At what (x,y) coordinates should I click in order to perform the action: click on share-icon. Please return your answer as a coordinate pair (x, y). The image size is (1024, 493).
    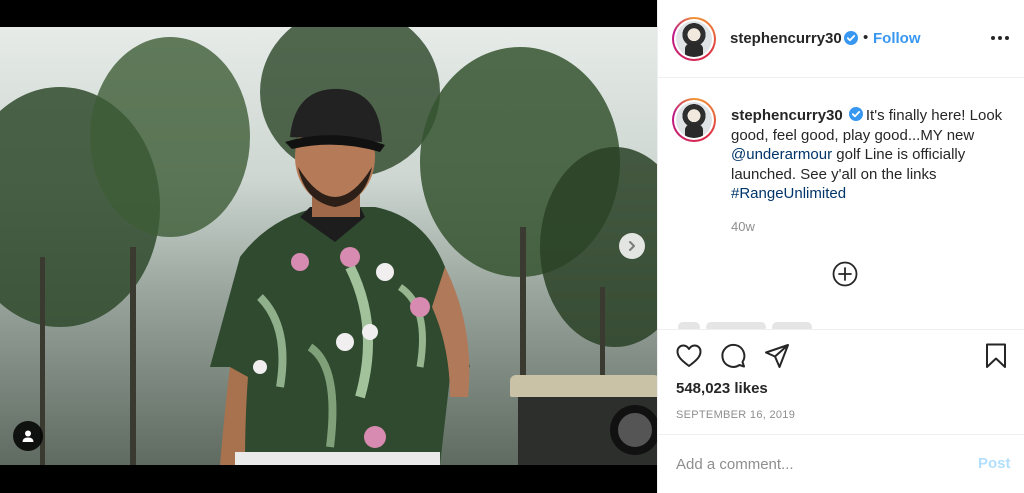
    Looking at the image, I should click on (777, 356).